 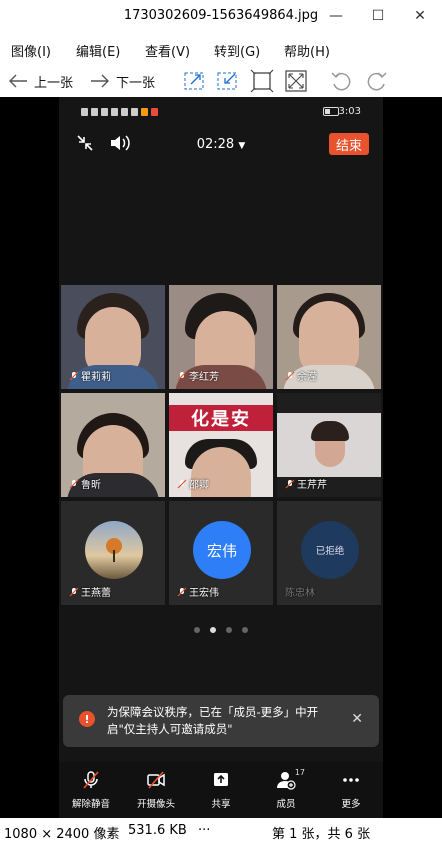 I want to click on camera-button: 开摄像头, so click(x=156, y=790).